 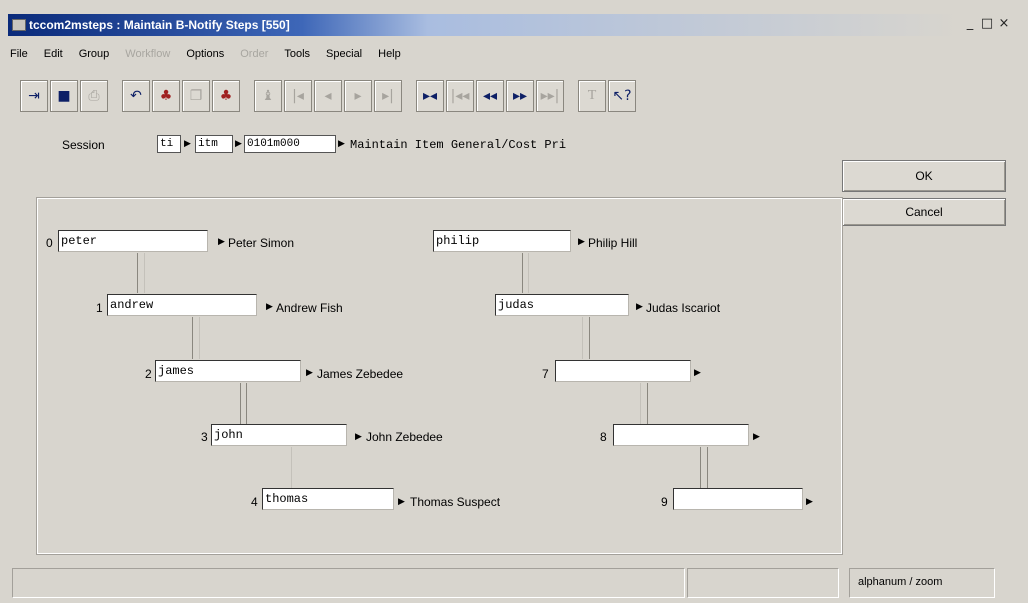 I want to click on undo-icon: ↶, so click(x=136, y=96).